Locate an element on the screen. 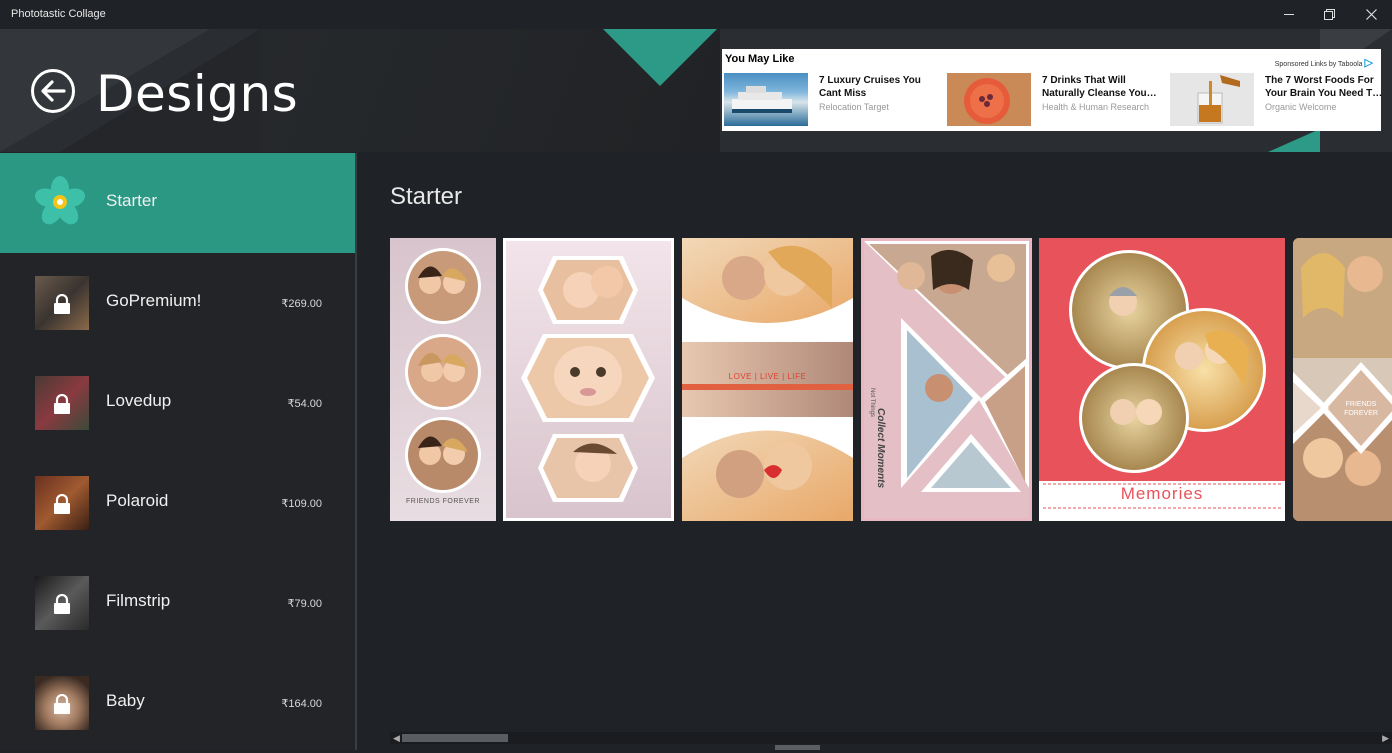  back-arrow-icon is located at coordinates (53, 91).